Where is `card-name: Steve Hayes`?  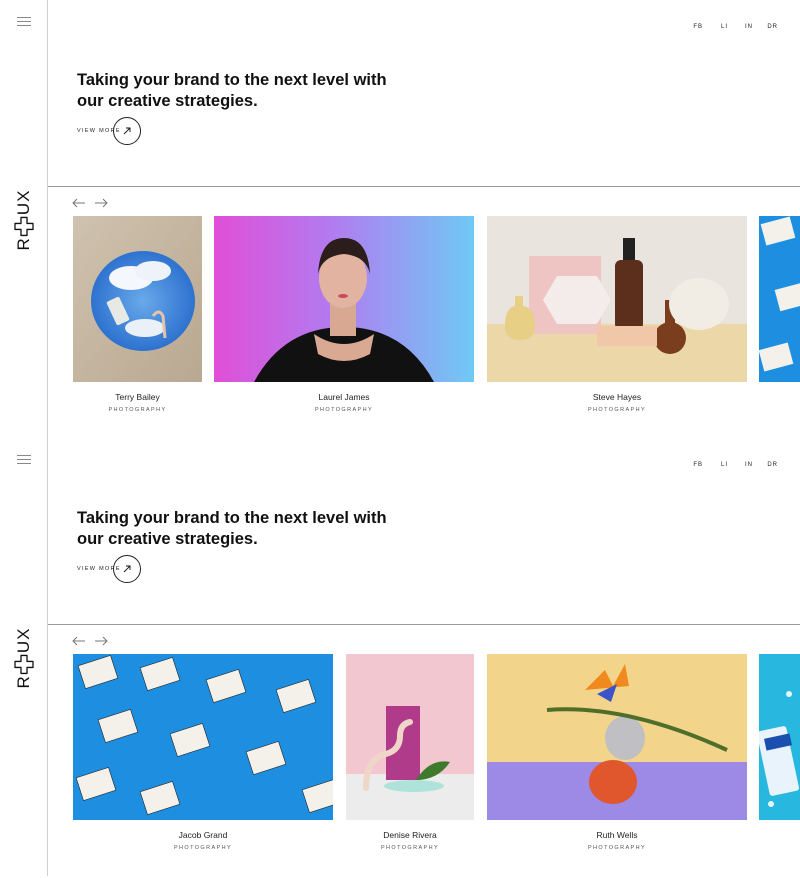
card-name: Steve Hayes is located at coordinates (617, 397).